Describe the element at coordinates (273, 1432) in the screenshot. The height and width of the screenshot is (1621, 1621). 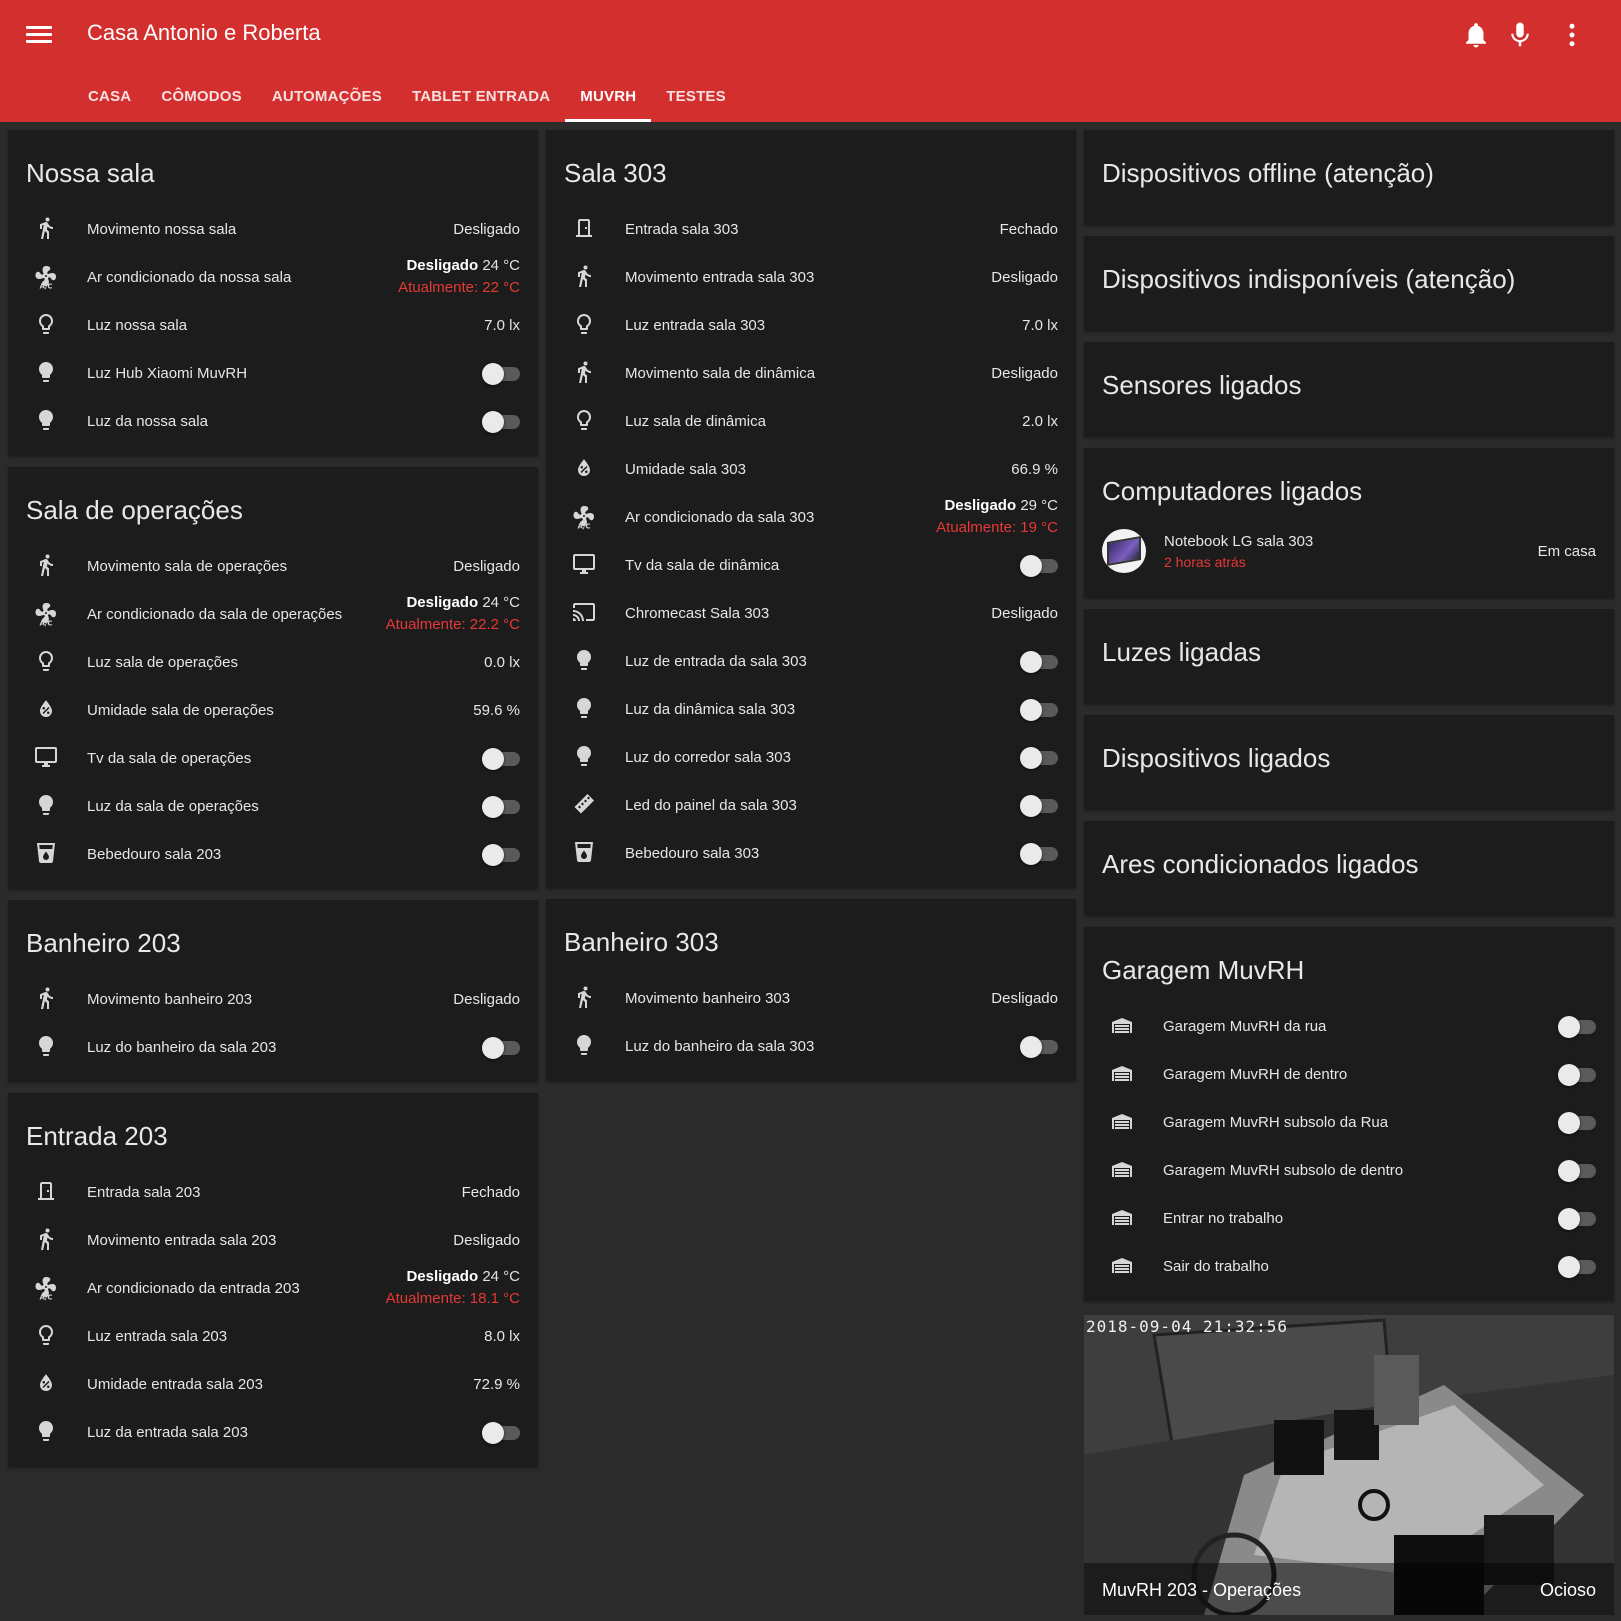
I see `entity-row: Luz da entrada sala 203` at that location.